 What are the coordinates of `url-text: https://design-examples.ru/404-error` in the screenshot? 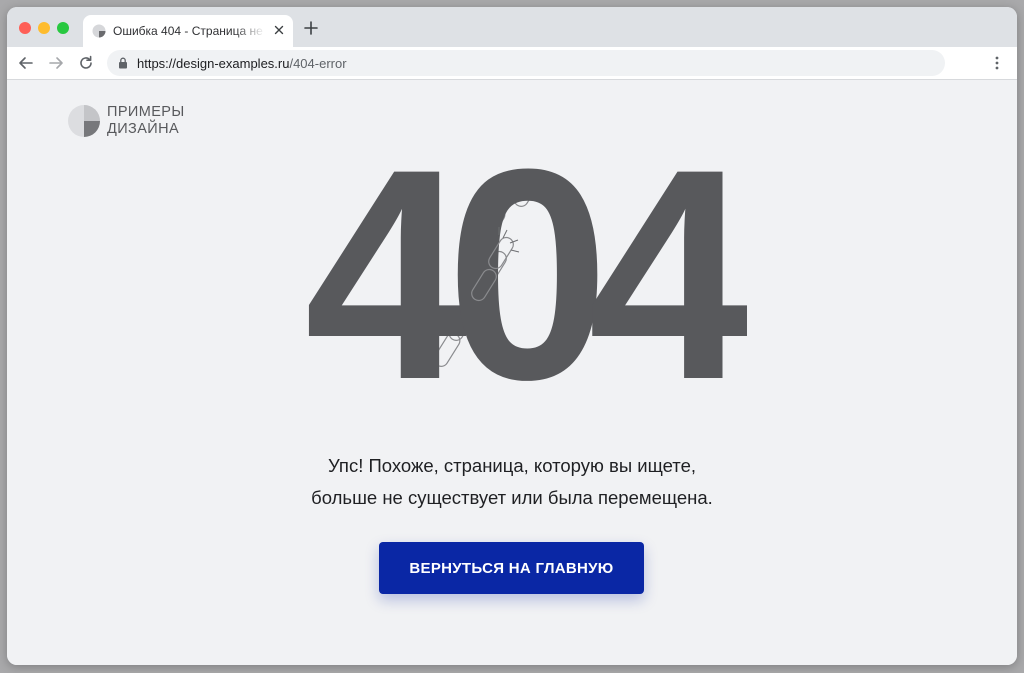 It's located at (242, 63).